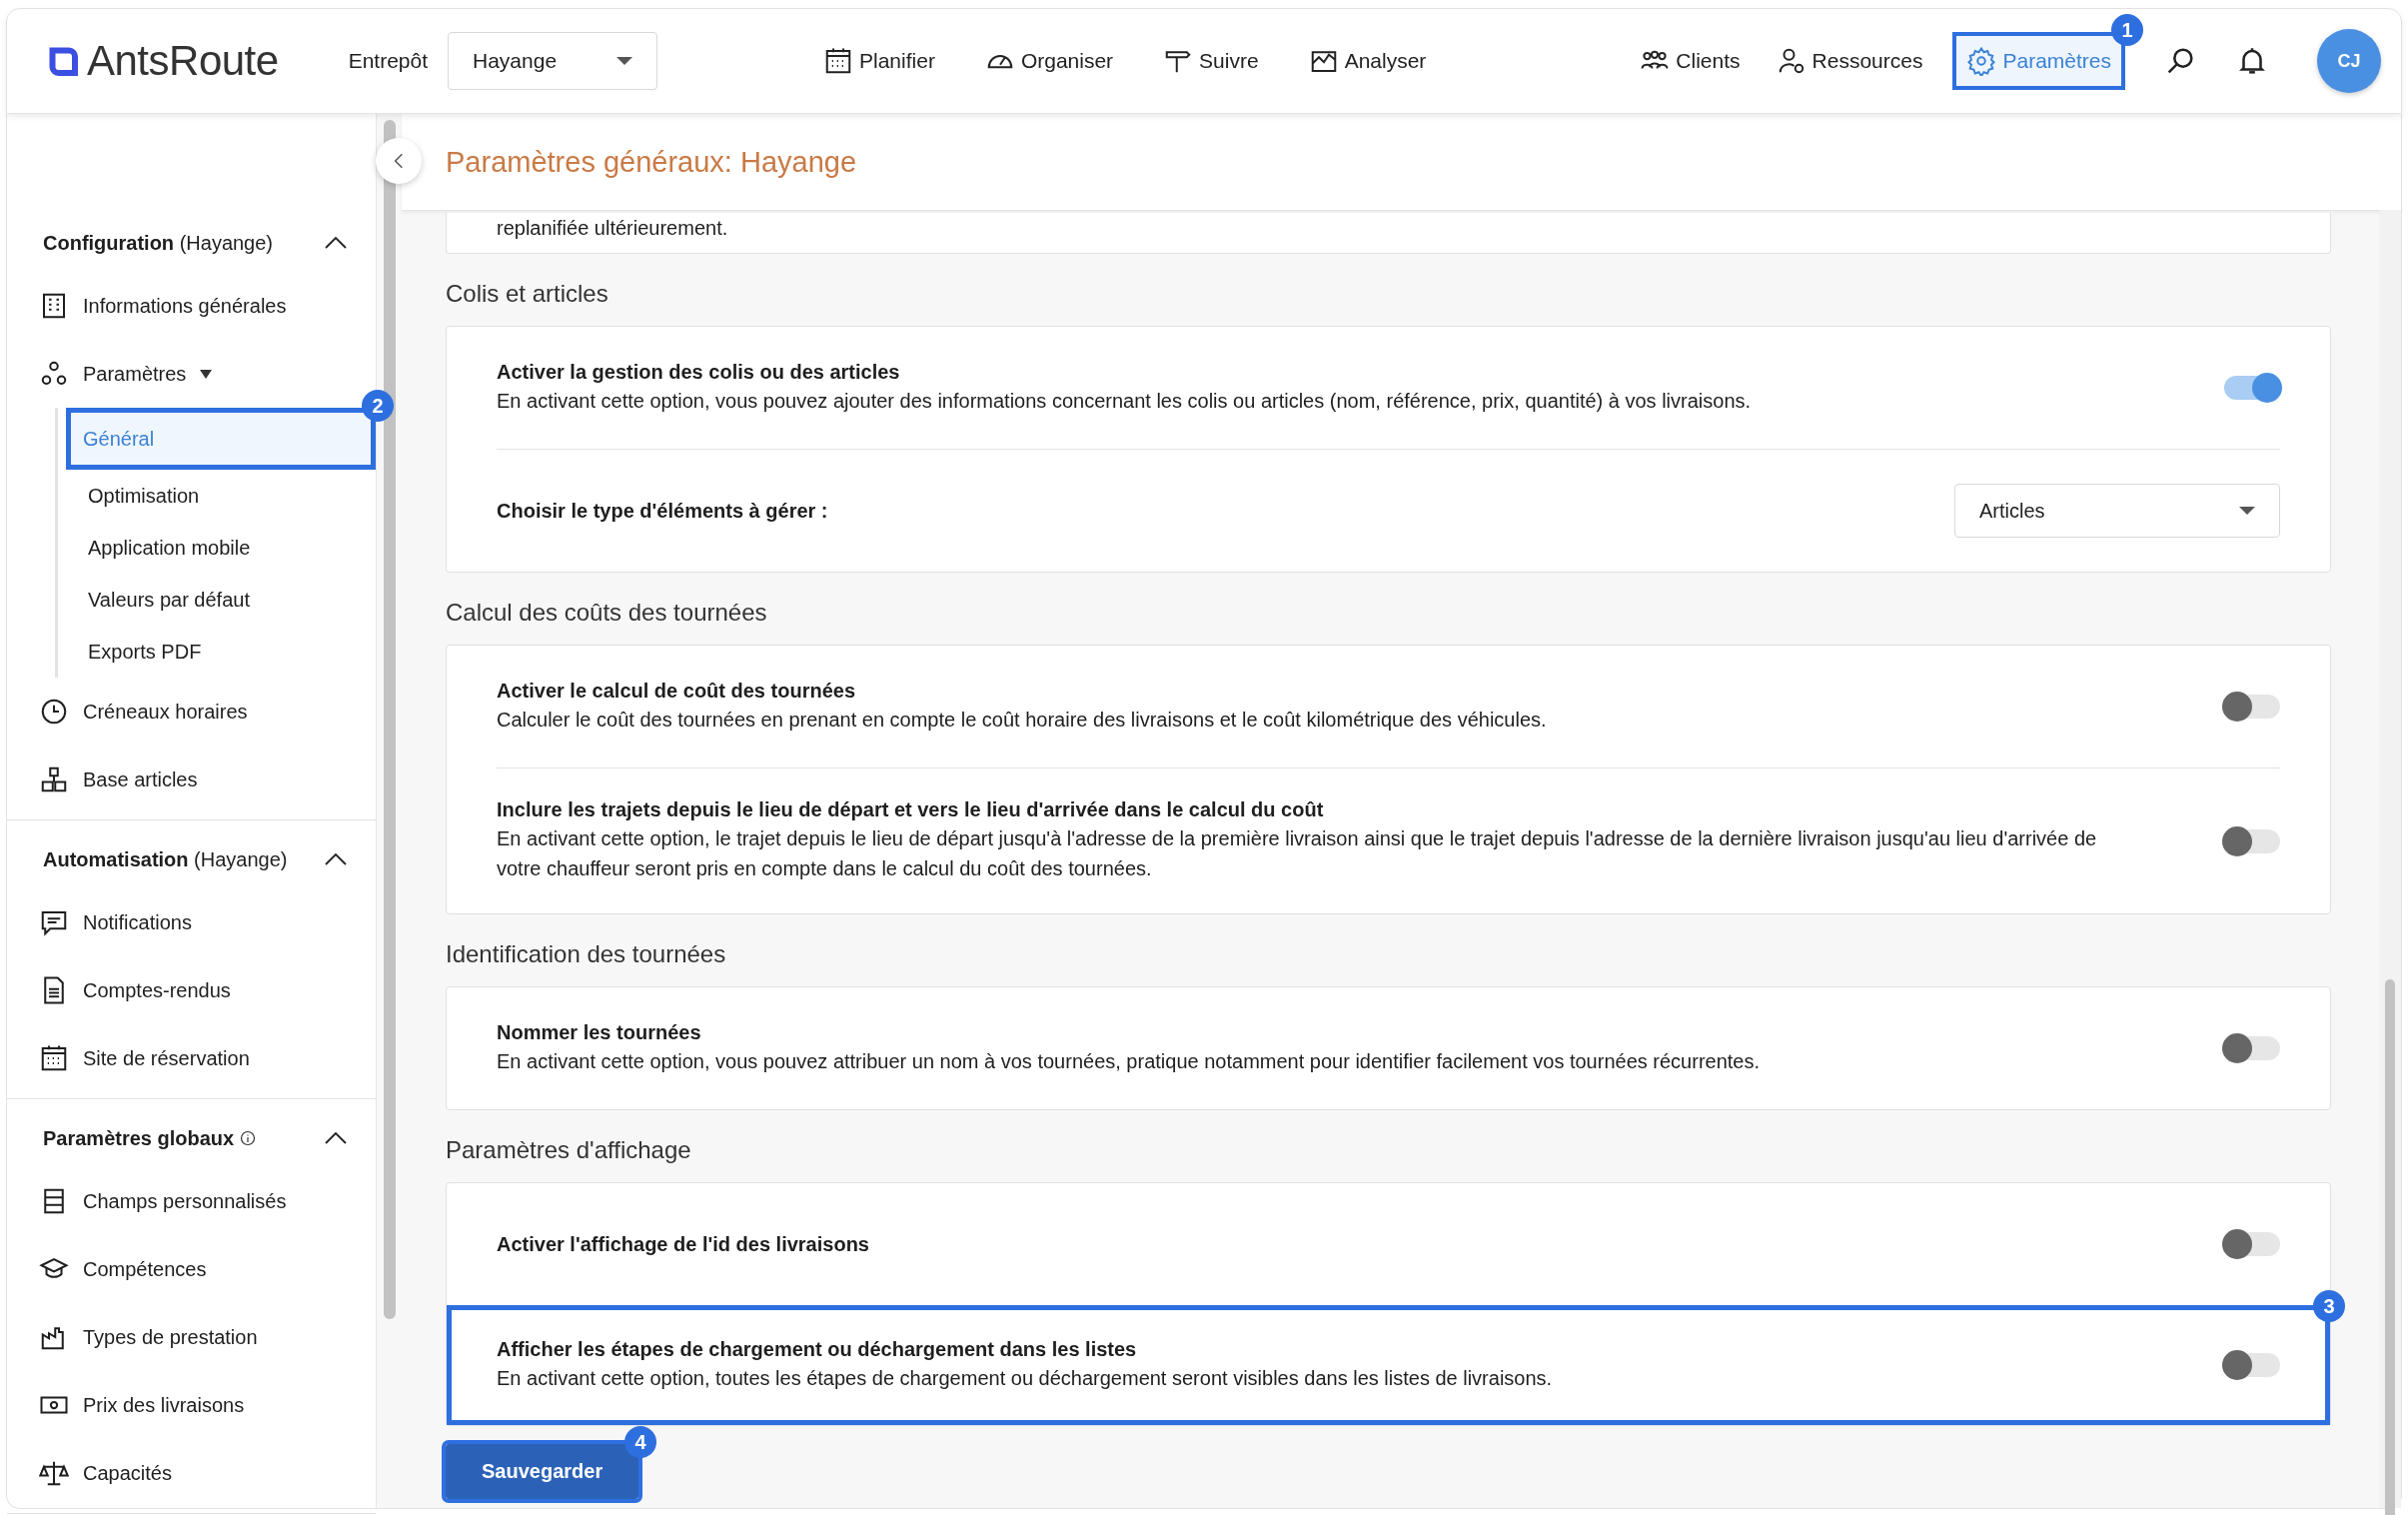 This screenshot has width=2408, height=1515. Describe the element at coordinates (222, 652) in the screenshot. I see `sidebar-subitem: Exports PDF` at that location.